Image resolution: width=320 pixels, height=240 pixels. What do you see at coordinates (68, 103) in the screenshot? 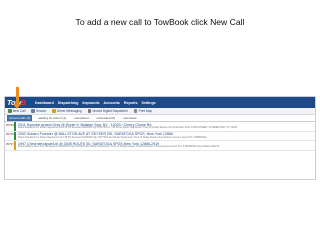
I see `nav-dispatching: Dispatching` at bounding box center [68, 103].